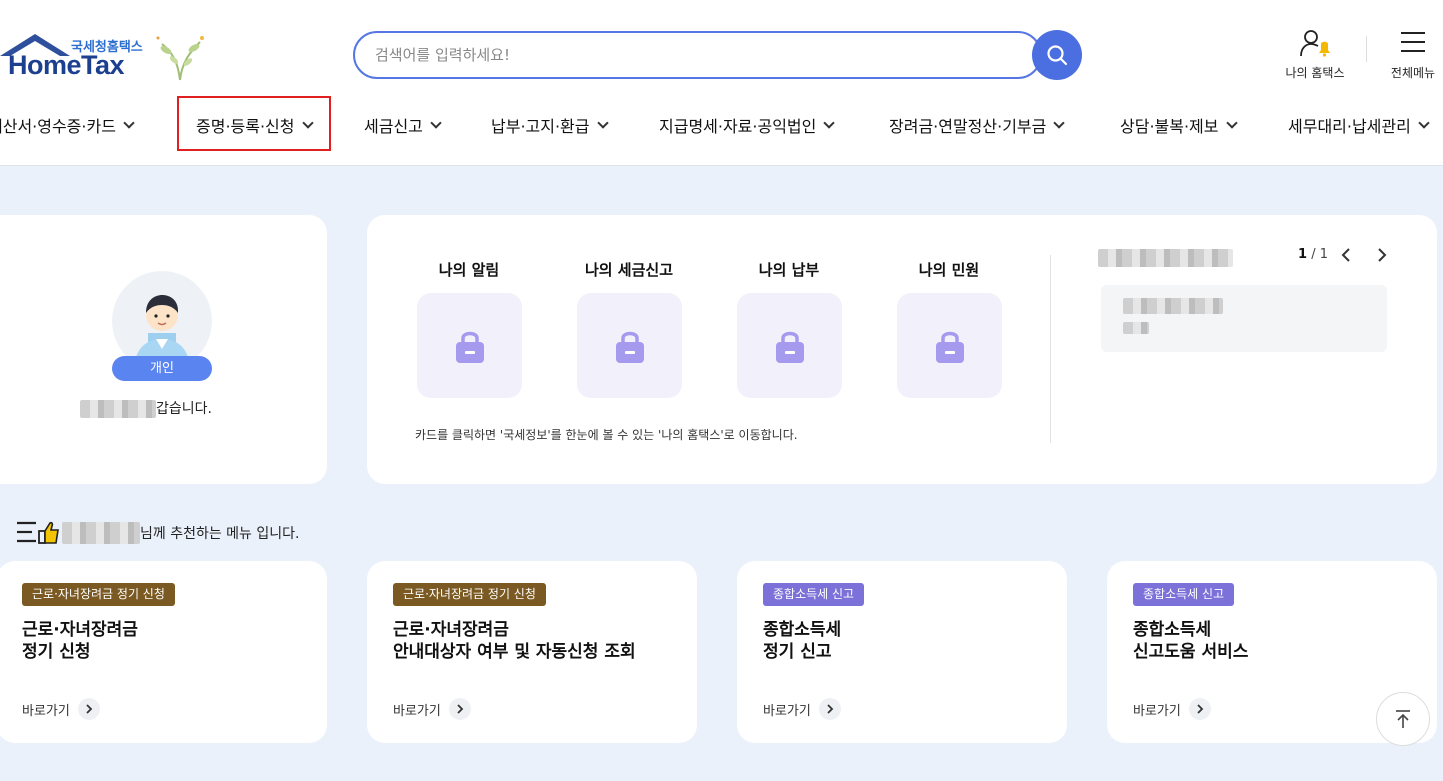  Describe the element at coordinates (1169, 126) in the screenshot. I see `nav-item-label: 상담·불복·제보` at that location.